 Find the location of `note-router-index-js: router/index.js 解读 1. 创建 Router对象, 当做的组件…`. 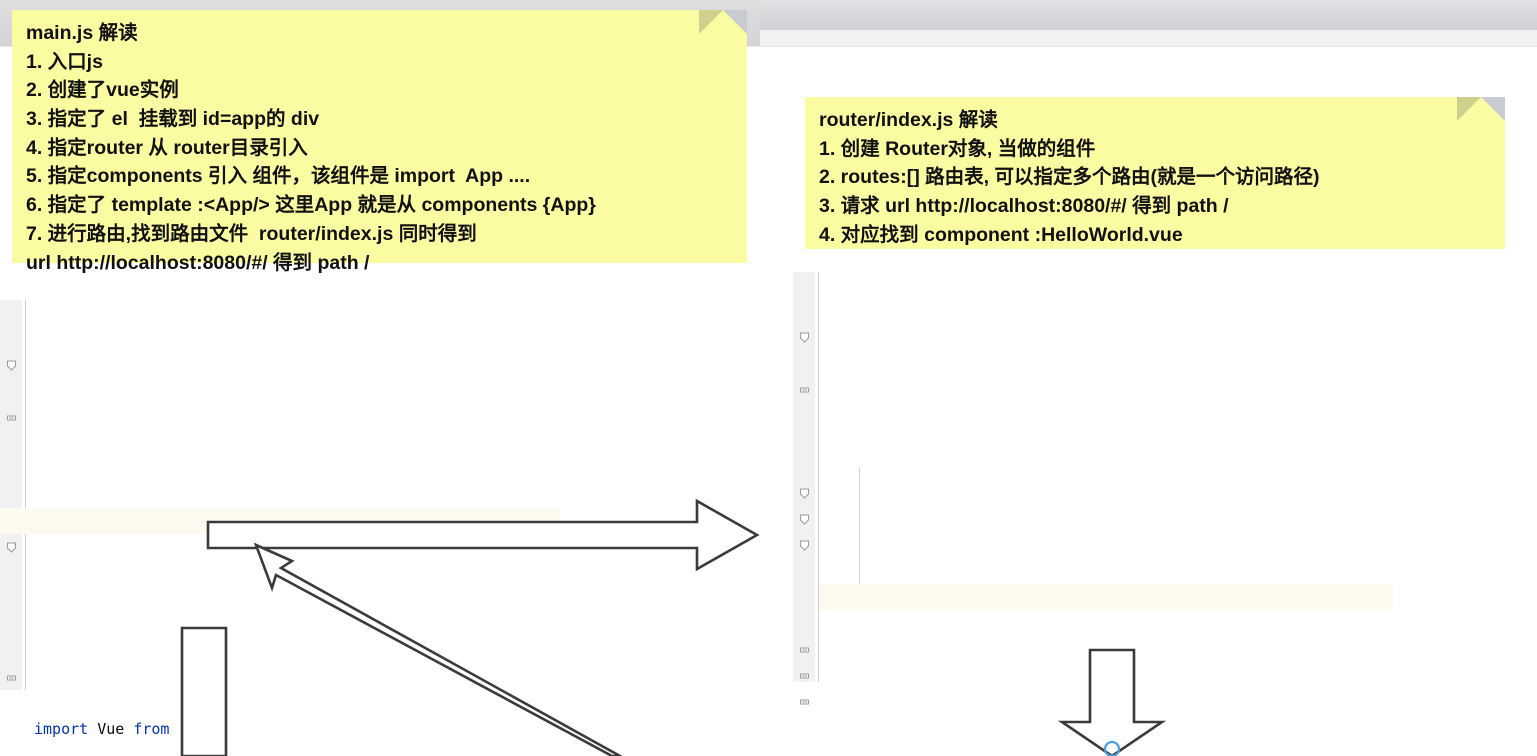

note-router-index-js: router/index.js 解读 1. 创建 Router对象, 当做的组件… is located at coordinates (1155, 173).